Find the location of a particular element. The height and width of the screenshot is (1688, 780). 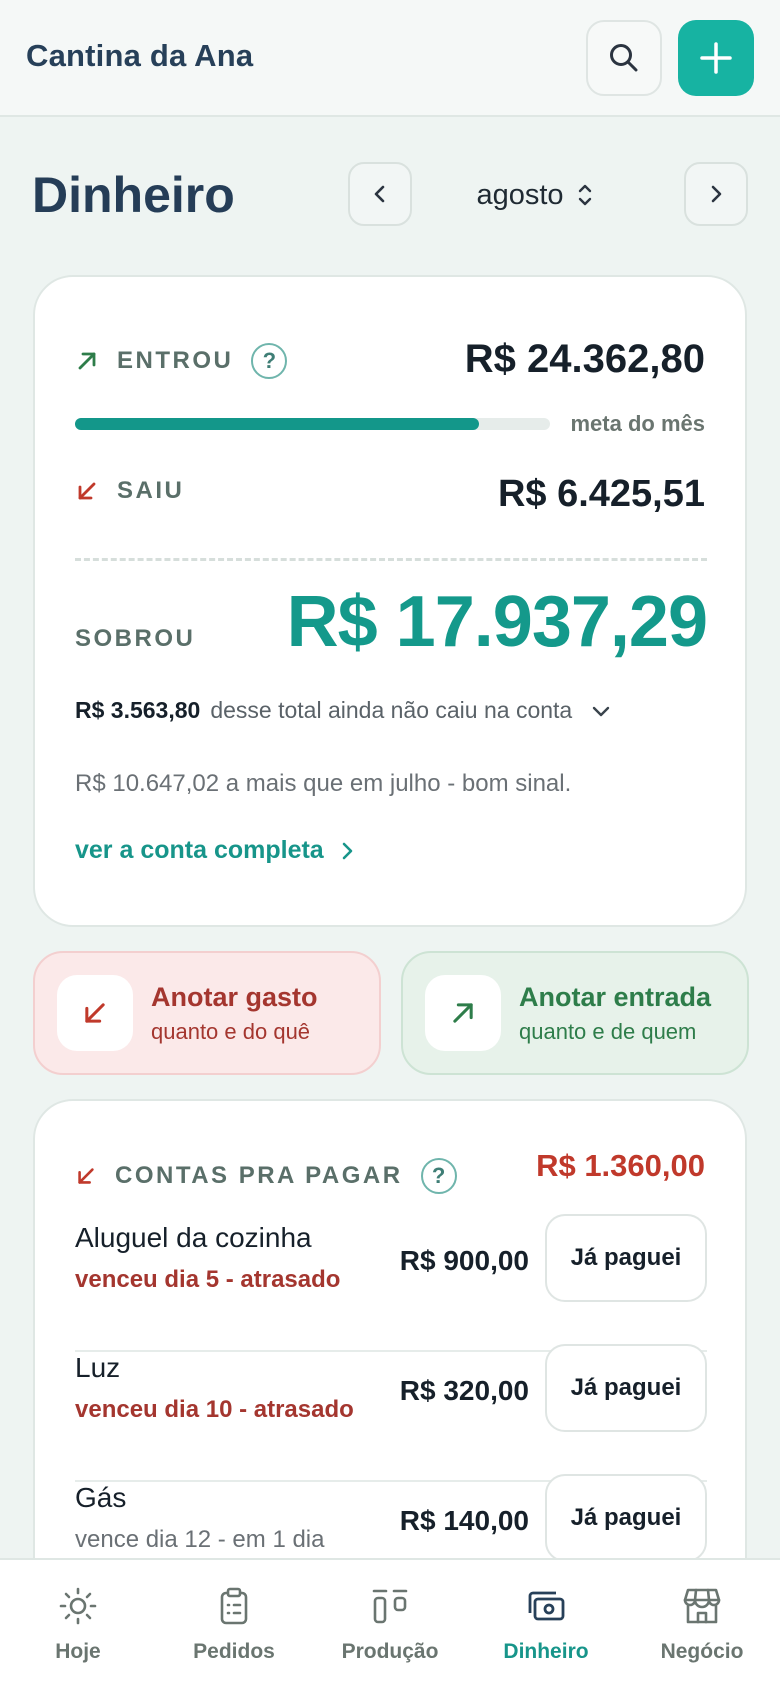

bill-name: Aluguel da cozinha is located at coordinates (193, 1237).